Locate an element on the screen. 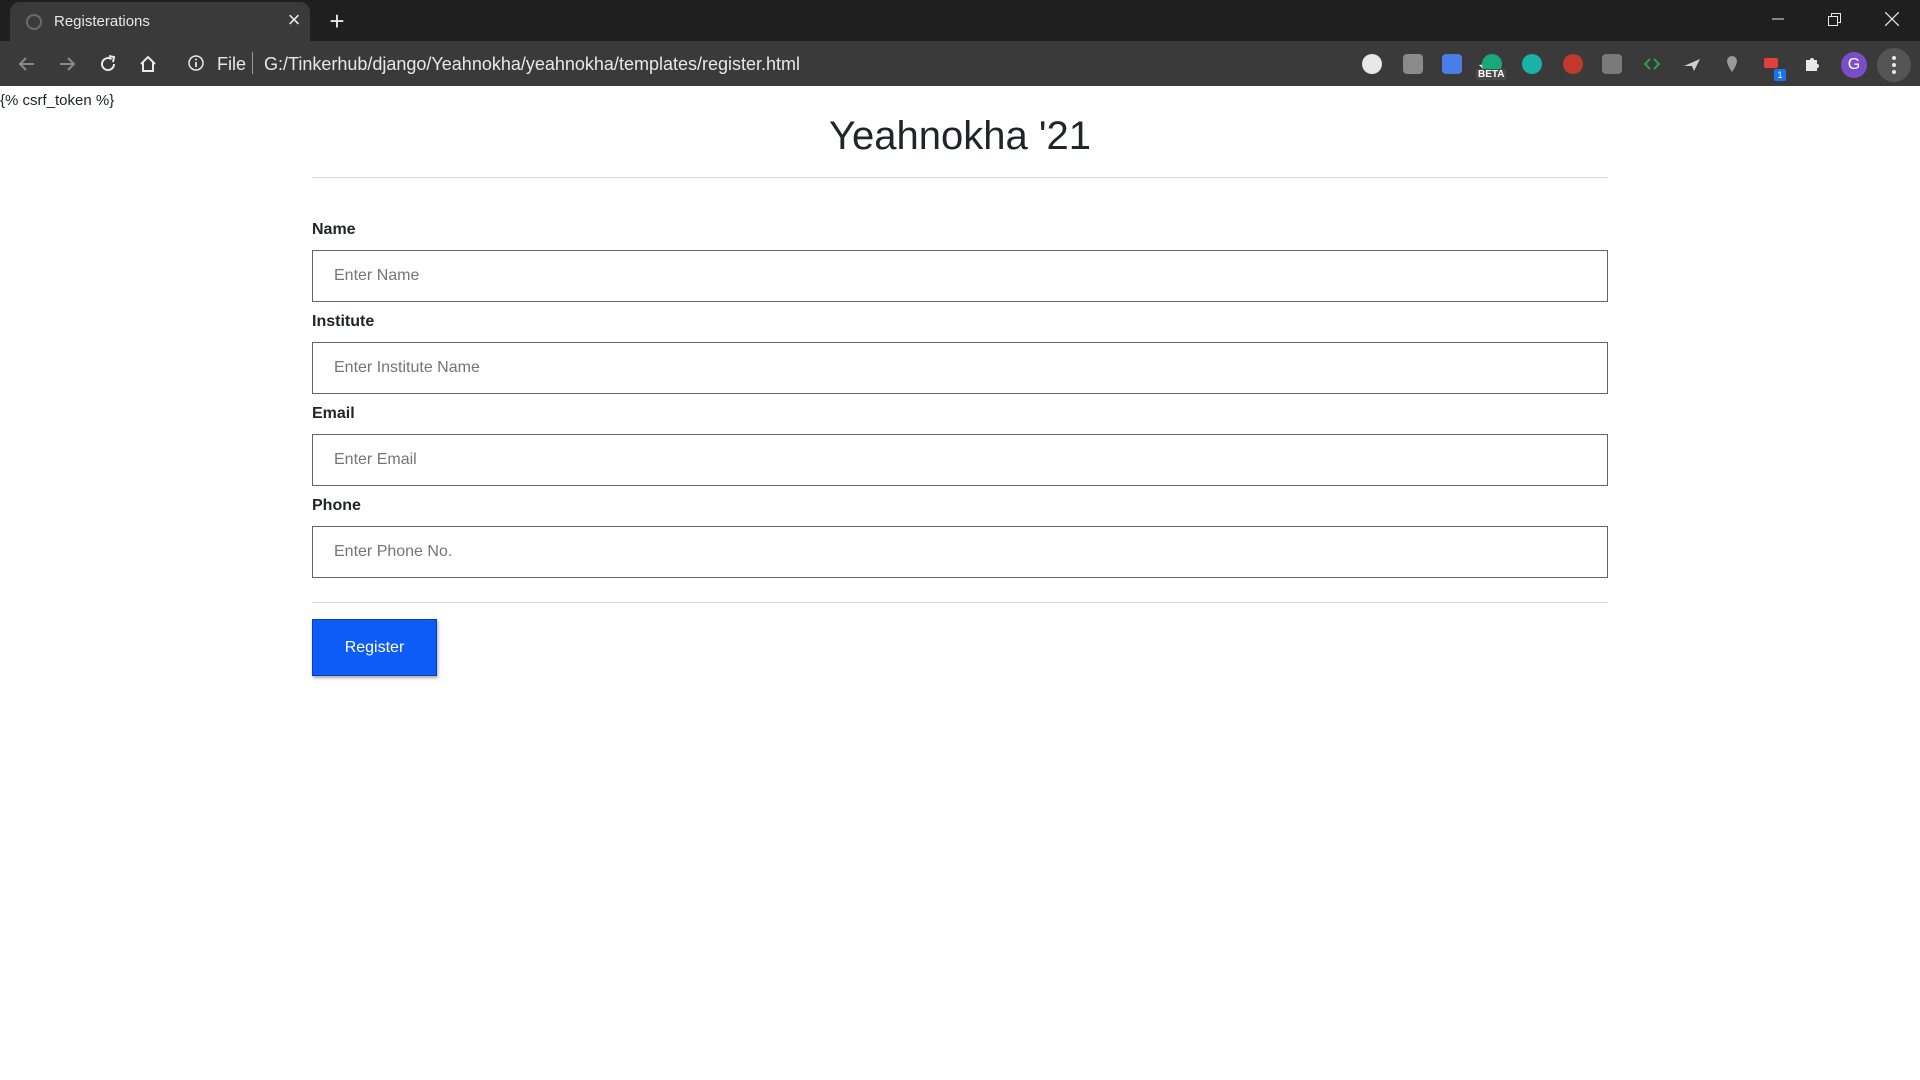 This screenshot has width=1920, height=1080. tab-title: Registerations is located at coordinates (102, 21).